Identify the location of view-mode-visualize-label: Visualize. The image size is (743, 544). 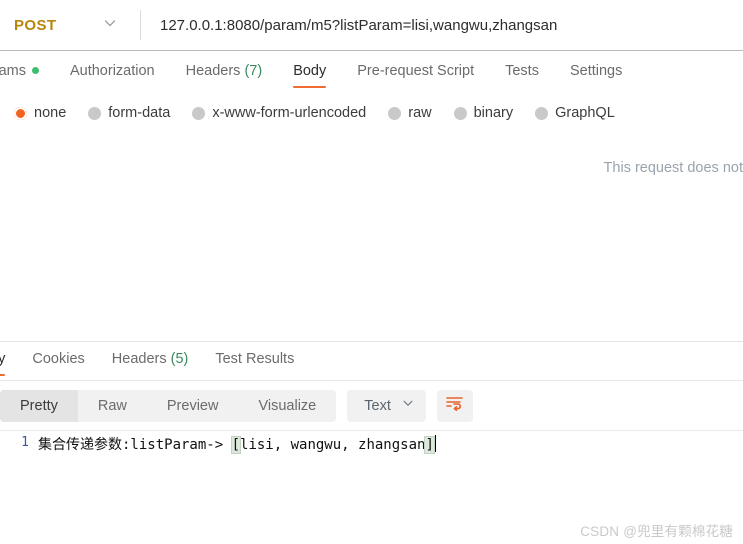
(287, 405).